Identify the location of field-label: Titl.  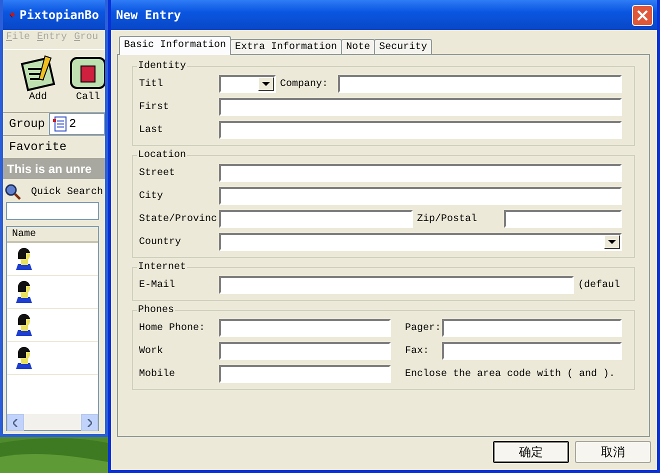
(151, 84).